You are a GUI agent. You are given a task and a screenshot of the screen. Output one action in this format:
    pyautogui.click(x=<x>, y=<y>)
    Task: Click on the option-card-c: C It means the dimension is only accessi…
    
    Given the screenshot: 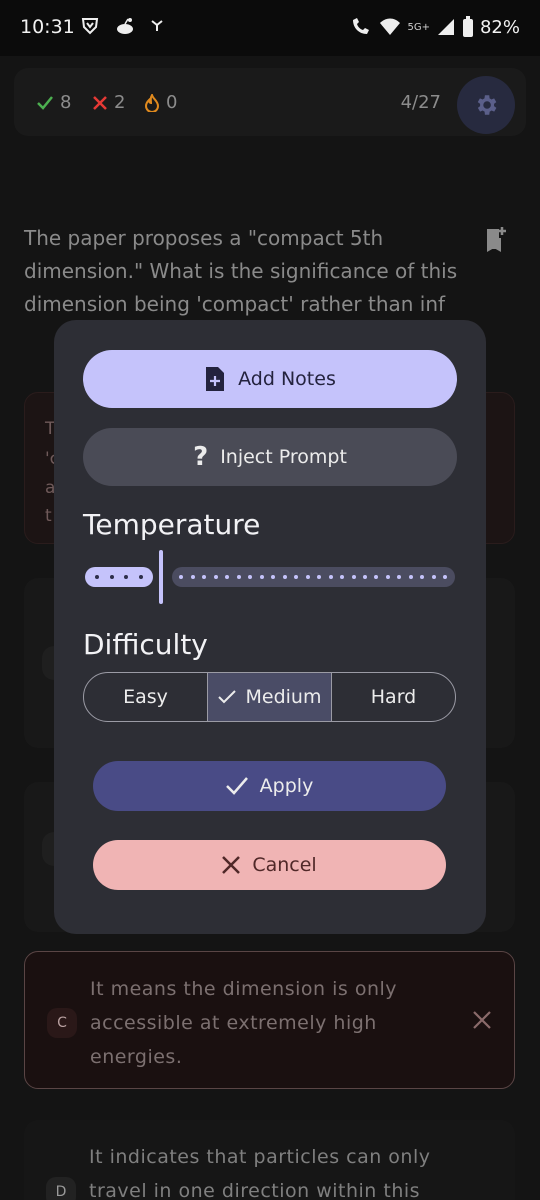 What is the action you would take?
    pyautogui.click(x=269, y=1020)
    